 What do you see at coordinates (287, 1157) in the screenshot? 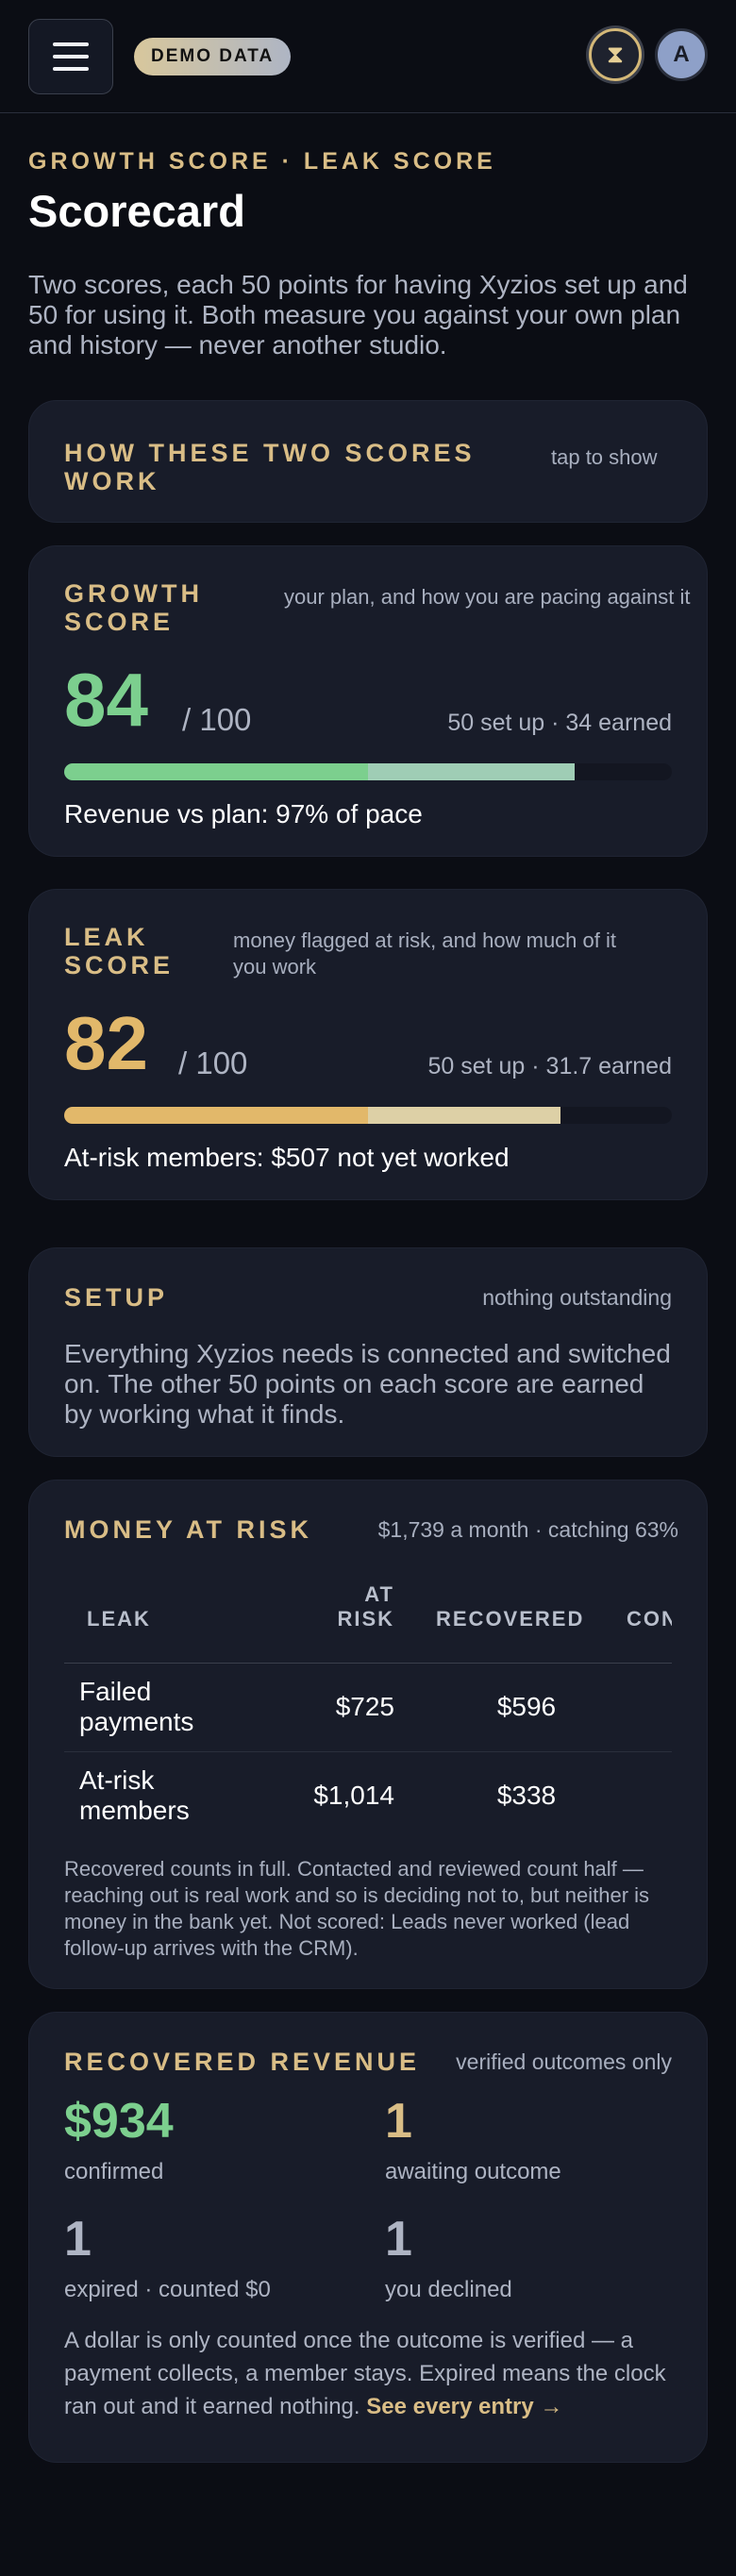
I see `leak-score-detail: At-risk members: $507 not yet worked` at bounding box center [287, 1157].